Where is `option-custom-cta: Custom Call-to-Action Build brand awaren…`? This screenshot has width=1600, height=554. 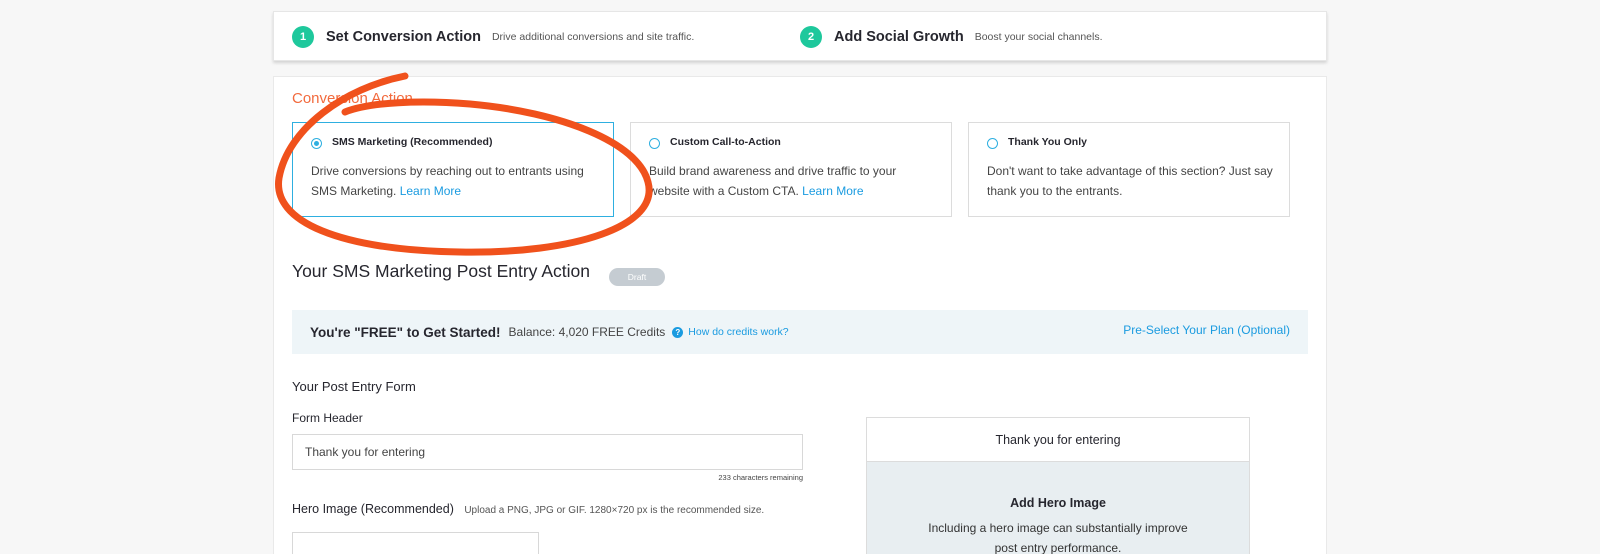 option-custom-cta: Custom Call-to-Action Build brand awaren… is located at coordinates (791, 169).